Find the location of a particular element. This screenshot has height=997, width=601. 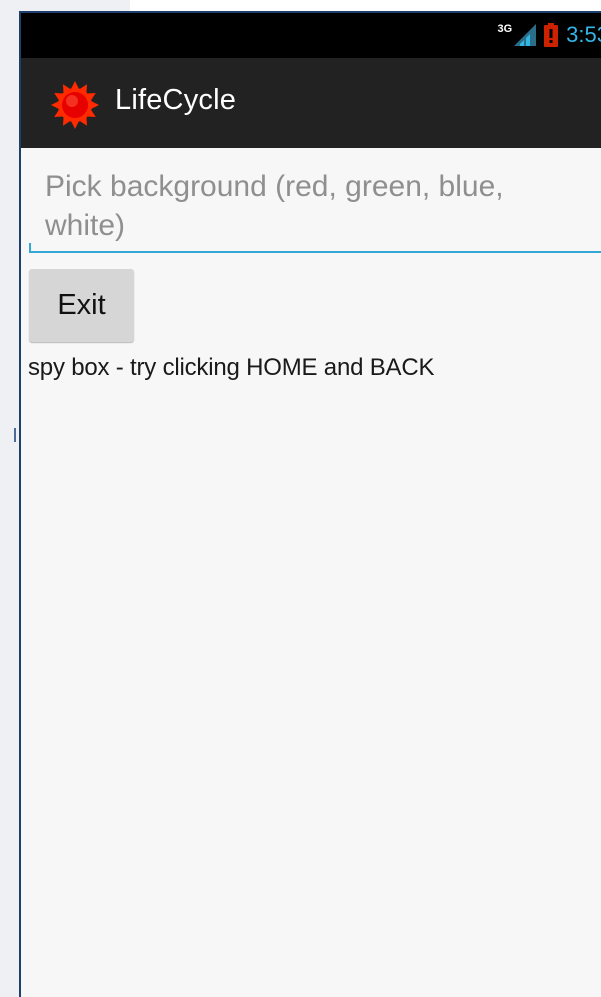

exit-button: Exit is located at coordinates (81, 305).